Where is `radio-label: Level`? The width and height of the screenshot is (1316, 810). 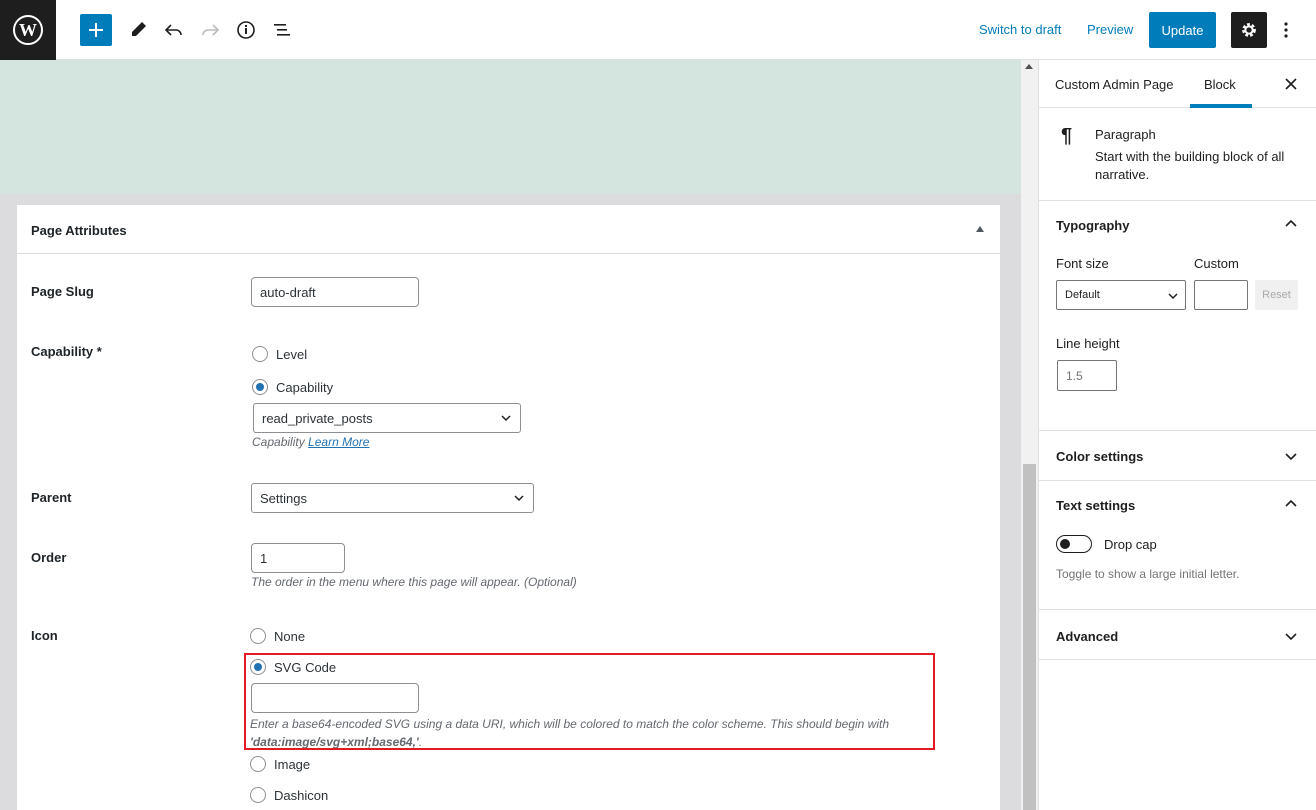 radio-label: Level is located at coordinates (292, 354).